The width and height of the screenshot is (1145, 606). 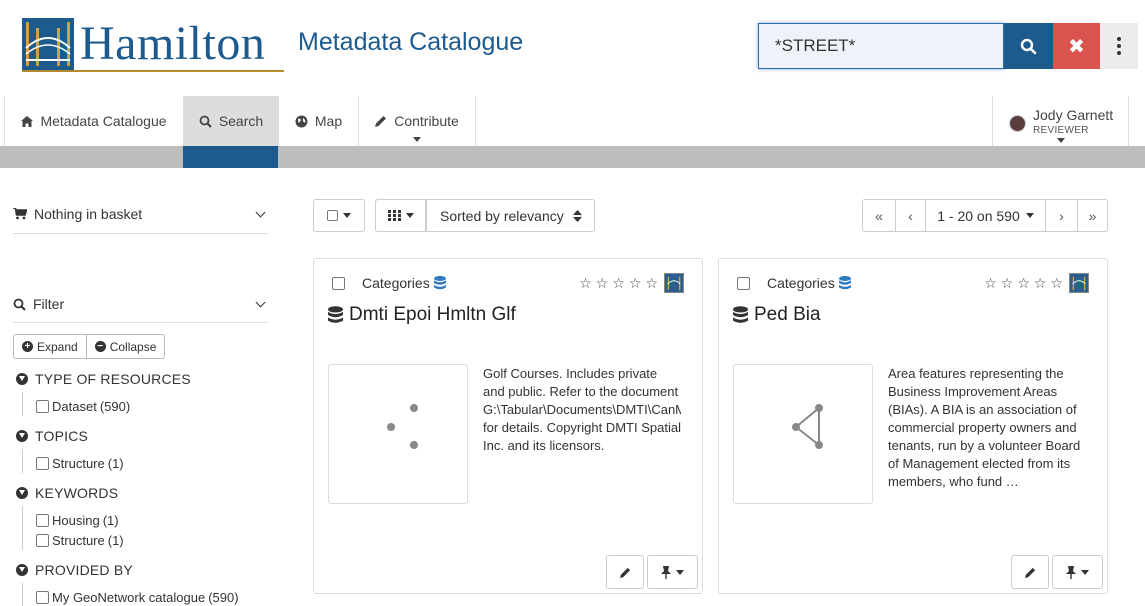 What do you see at coordinates (77, 520) in the screenshot?
I see `facet-item: Housing (1)` at bounding box center [77, 520].